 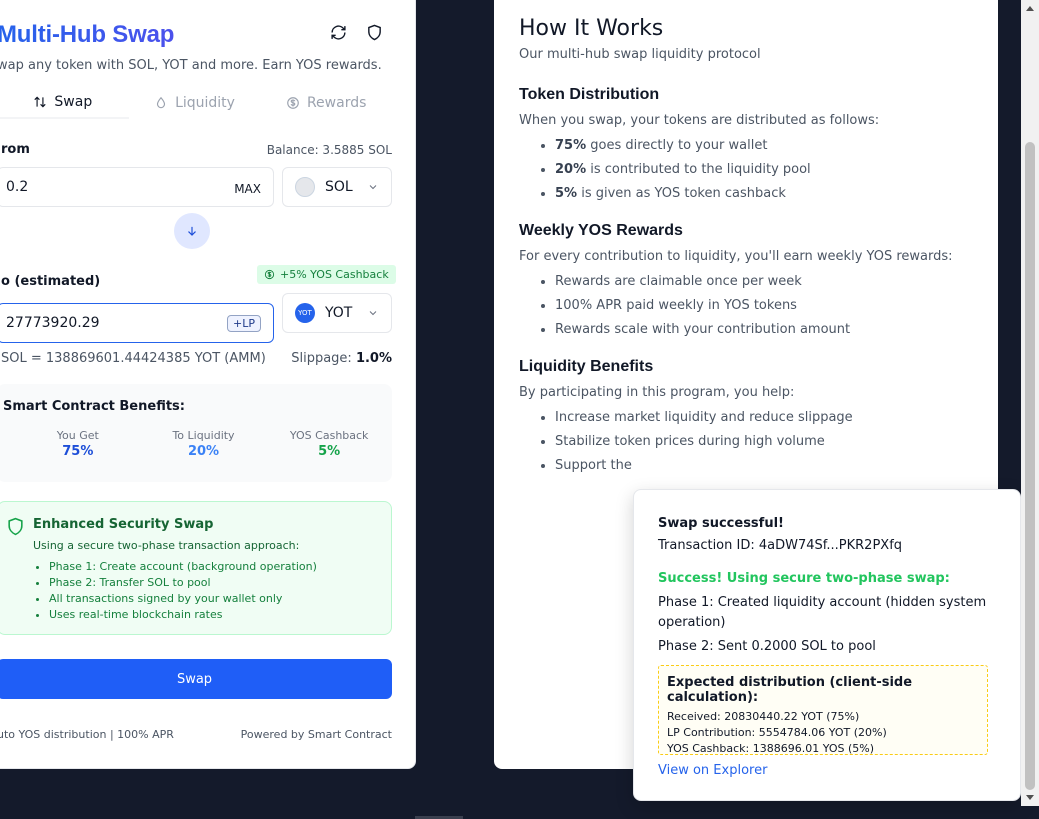 I want to click on list-item: 20% is contributed to the liquidity pool, so click(x=767, y=170).